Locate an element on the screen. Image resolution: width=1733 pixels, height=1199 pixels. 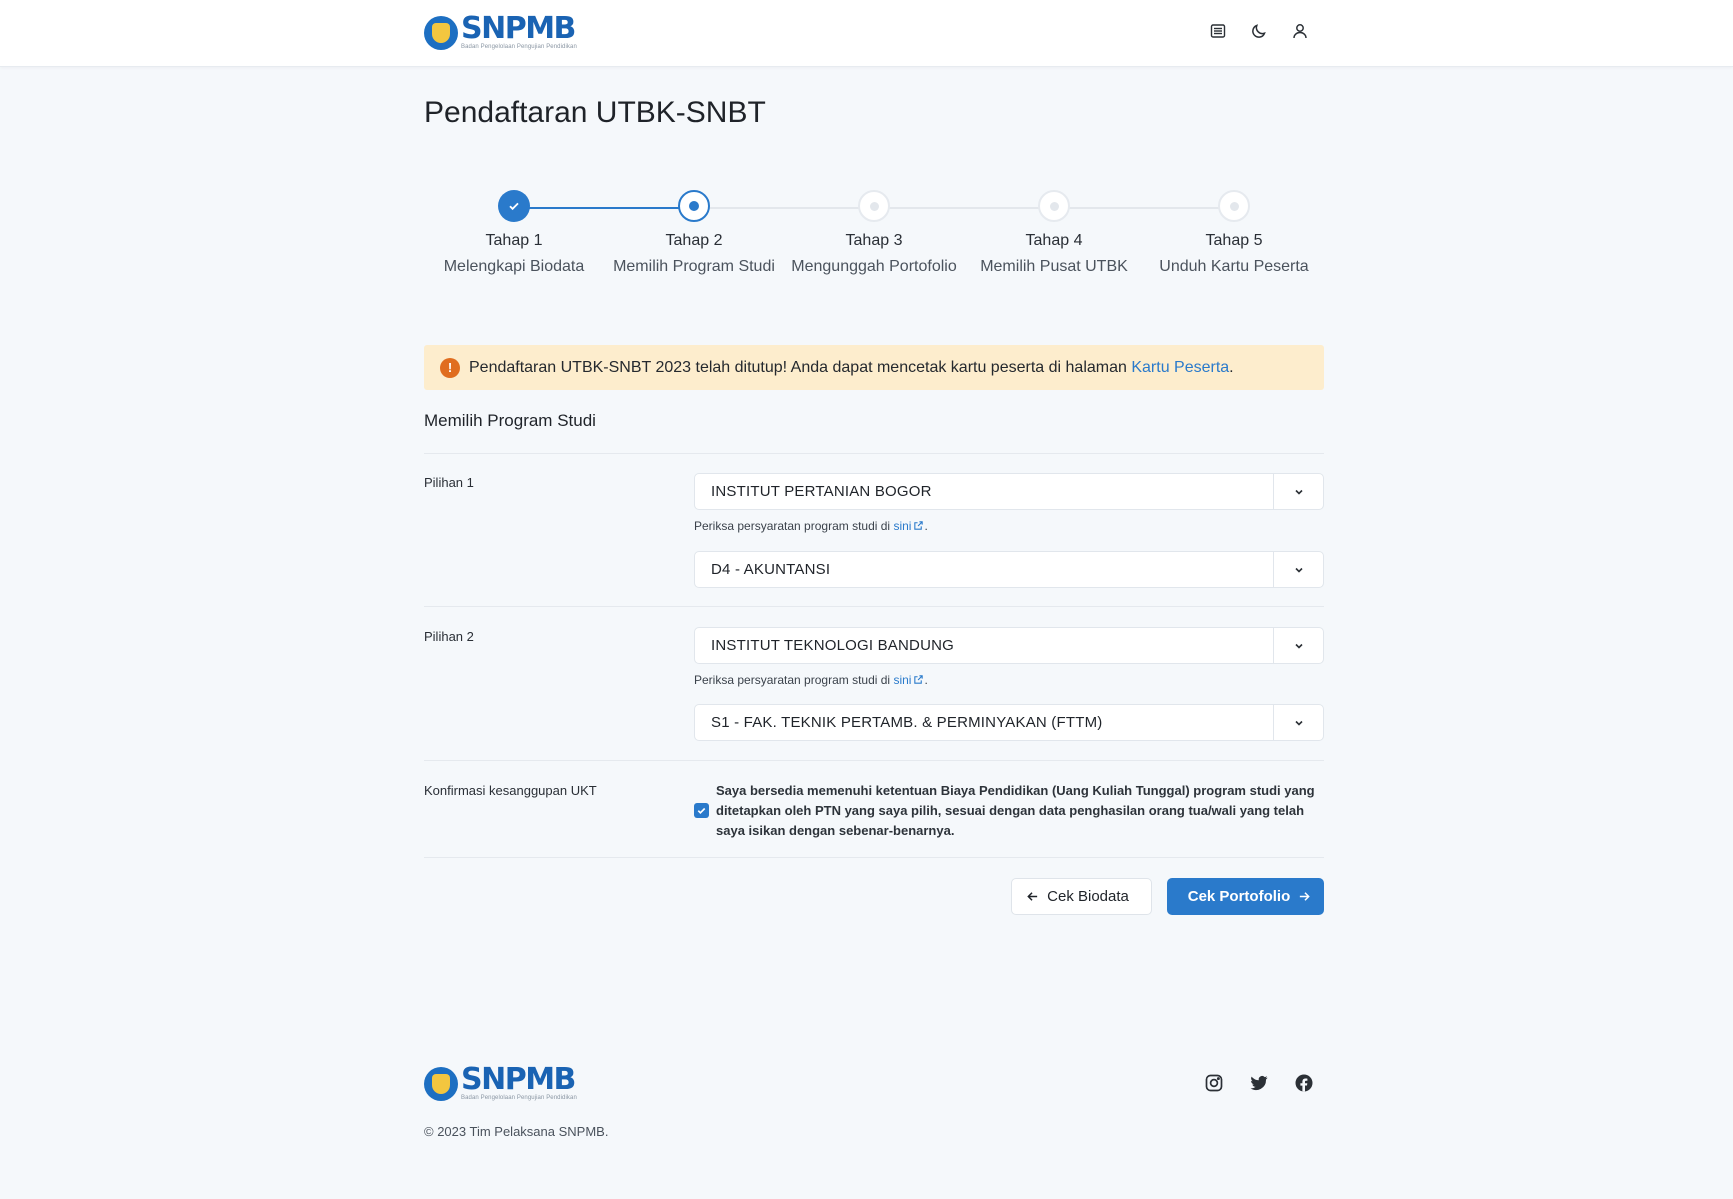
step-title: Tahap 3 is located at coordinates (874, 240).